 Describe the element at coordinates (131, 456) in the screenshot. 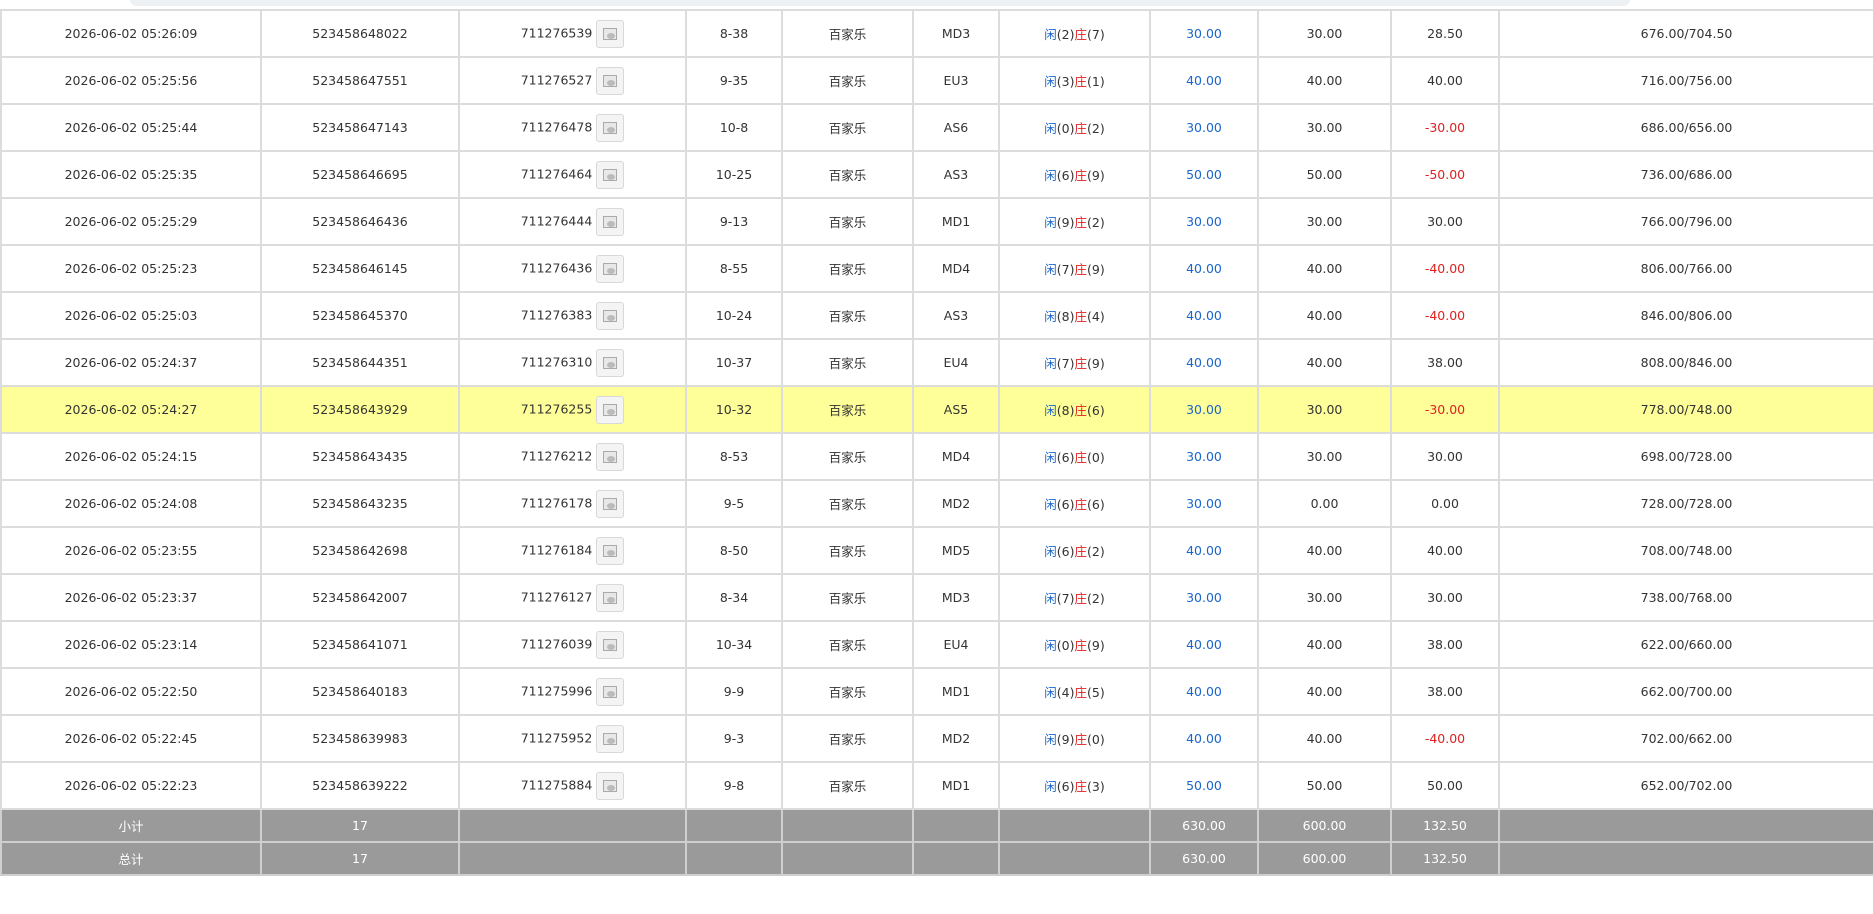

I see `bet-time: 2026-06-02 05:24:15` at that location.